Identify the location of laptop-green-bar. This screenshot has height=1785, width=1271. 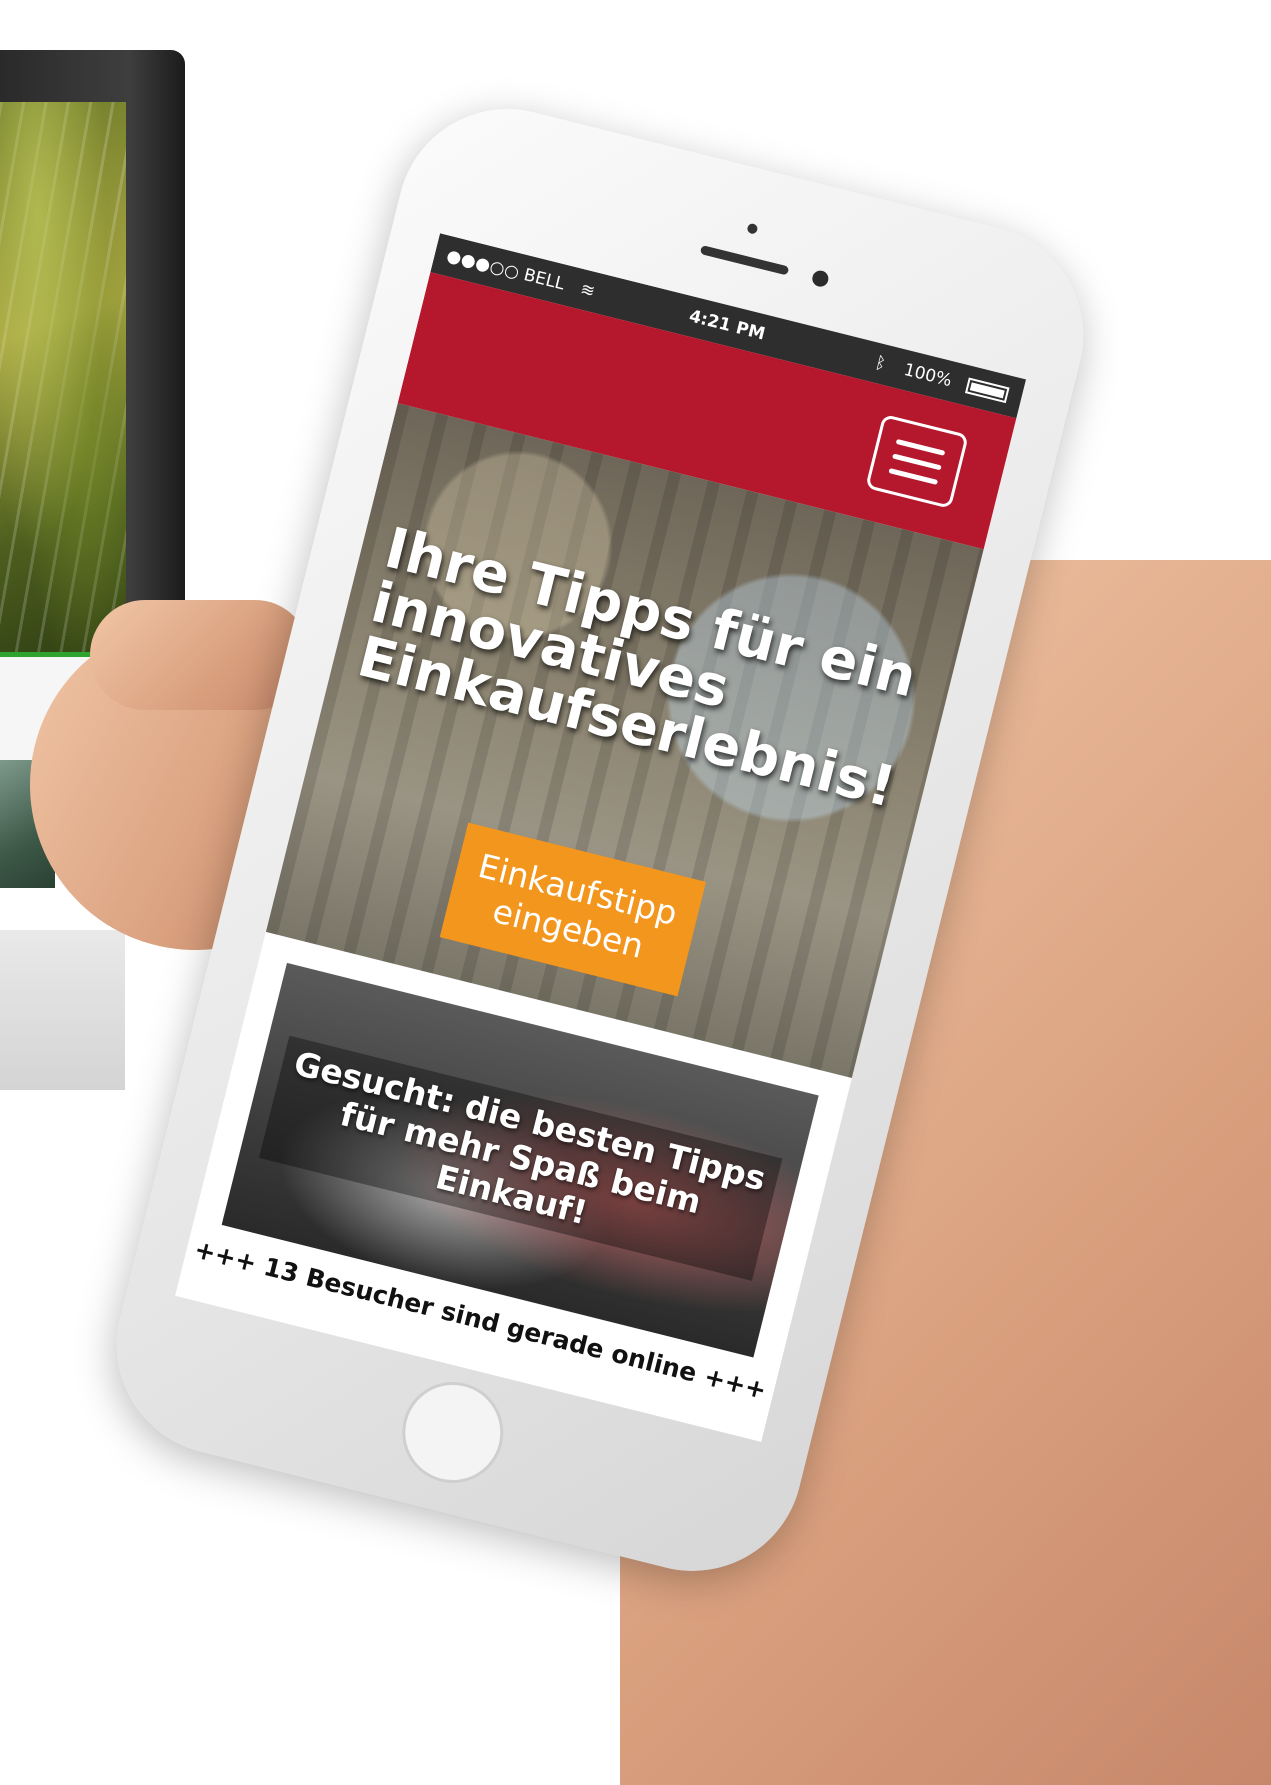
(63, 654).